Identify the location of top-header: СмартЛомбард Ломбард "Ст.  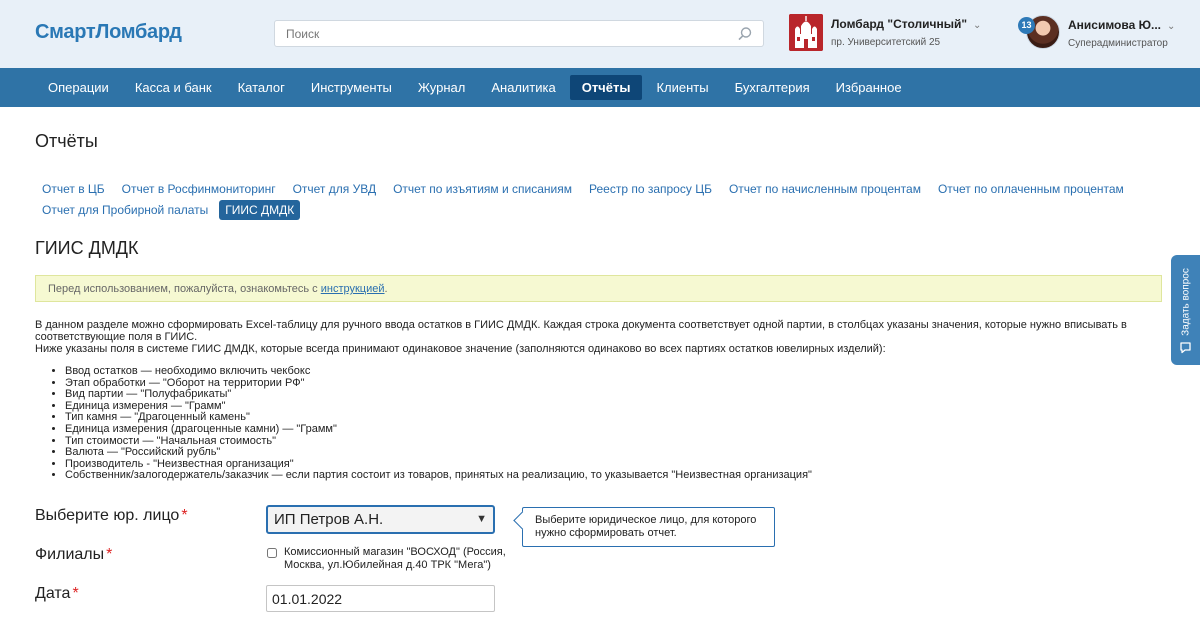
(600, 34).